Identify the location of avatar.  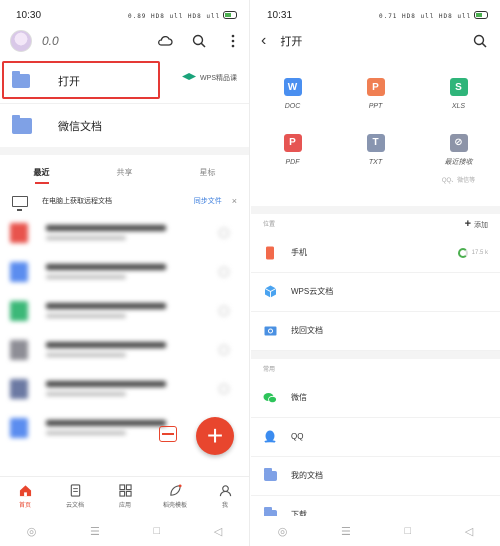
(21, 41).